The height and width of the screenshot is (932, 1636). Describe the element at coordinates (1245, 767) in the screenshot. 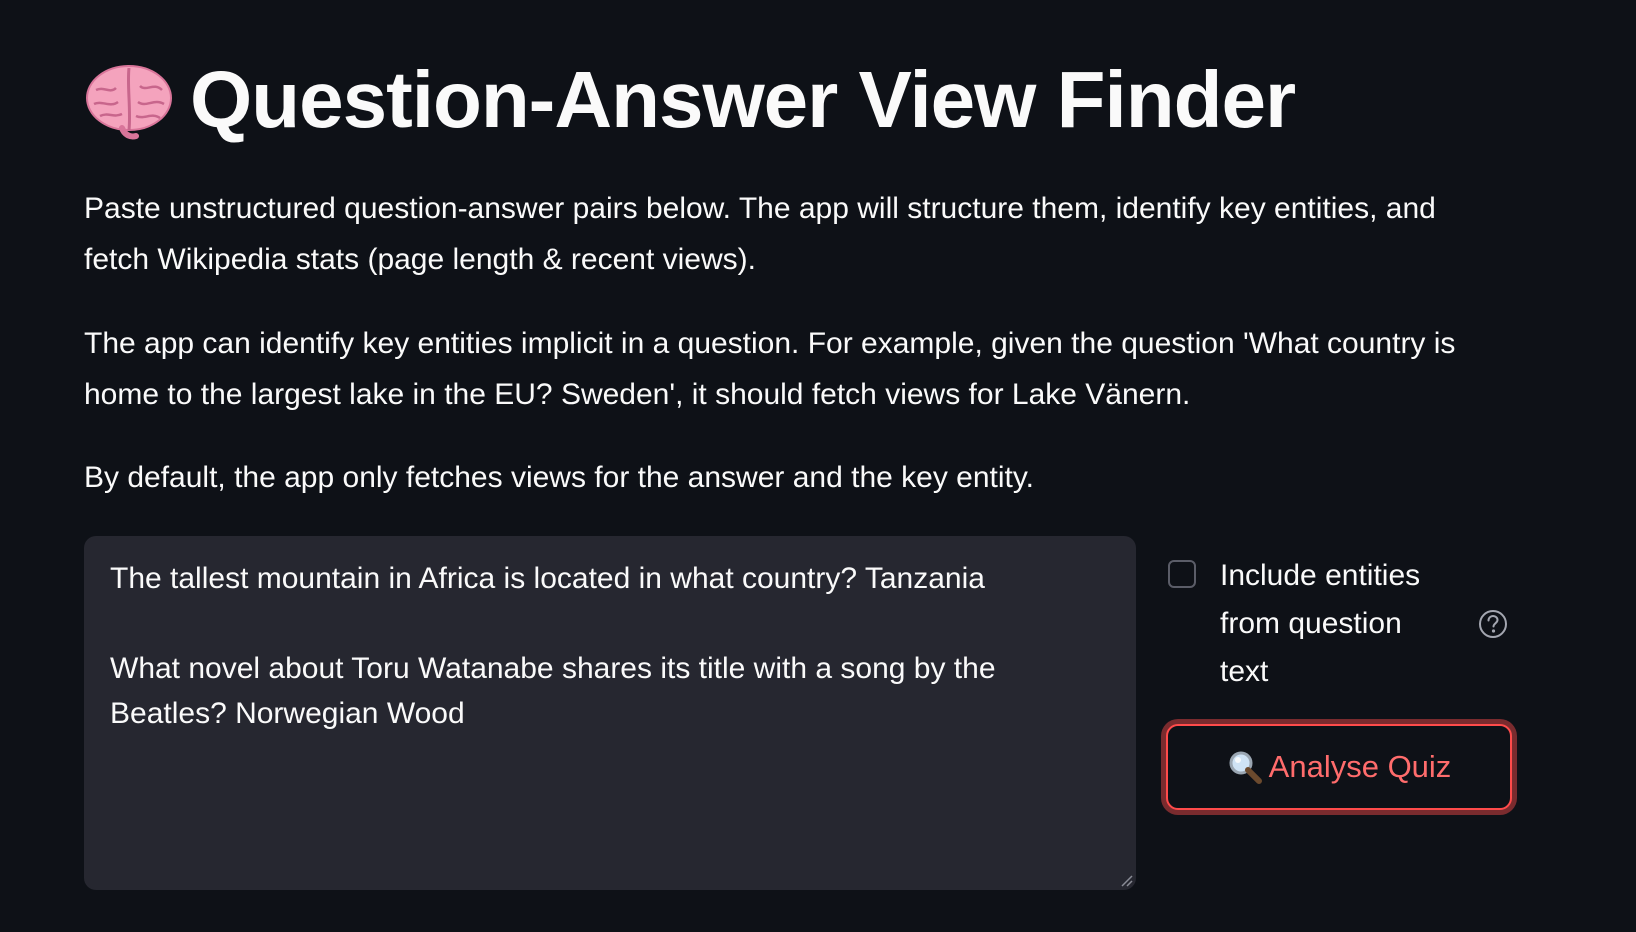

I see `magnifying-glass-icon` at that location.